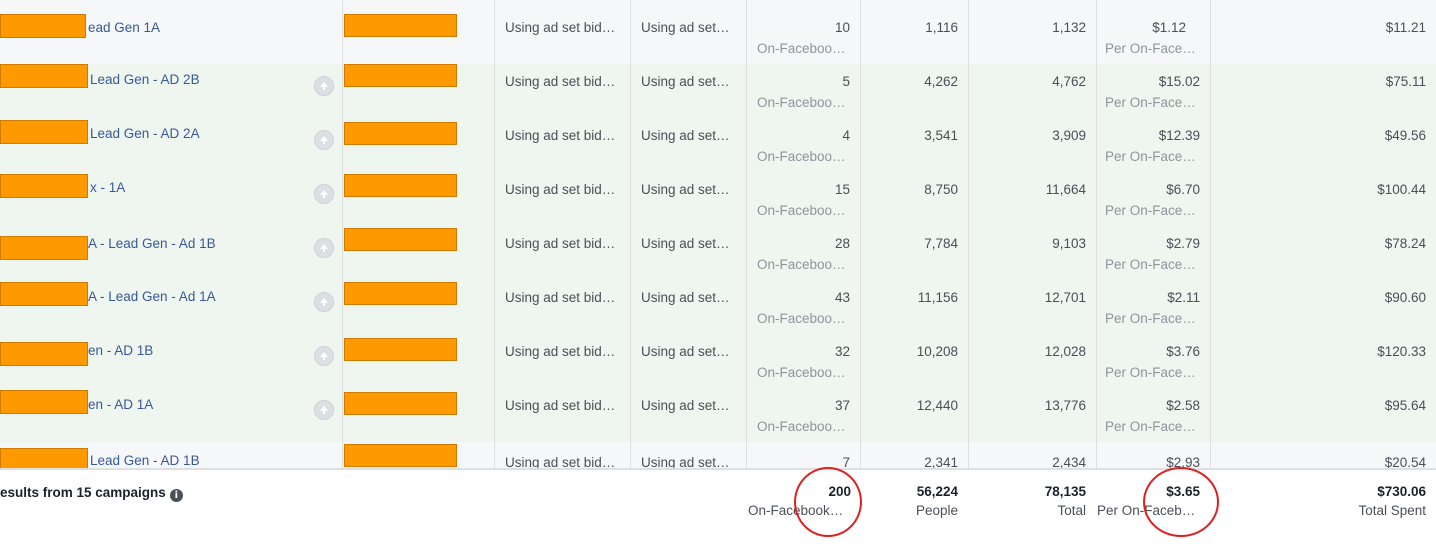  What do you see at coordinates (152, 296) in the screenshot?
I see `ad-name-link: A - Lead Gen - Ad 1A` at bounding box center [152, 296].